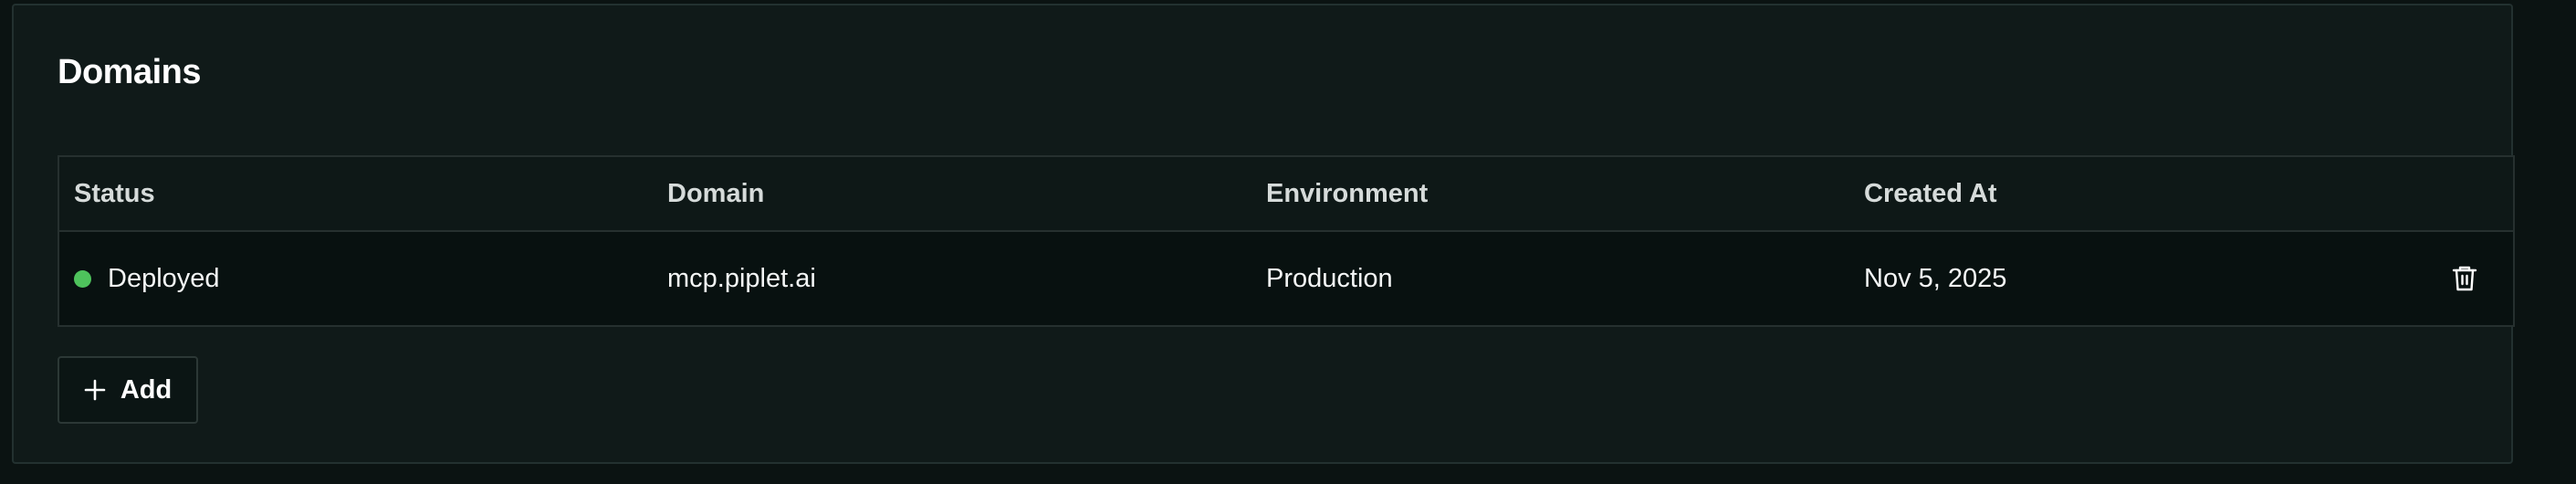  What do you see at coordinates (164, 278) in the screenshot?
I see `status-label: Deployed` at bounding box center [164, 278].